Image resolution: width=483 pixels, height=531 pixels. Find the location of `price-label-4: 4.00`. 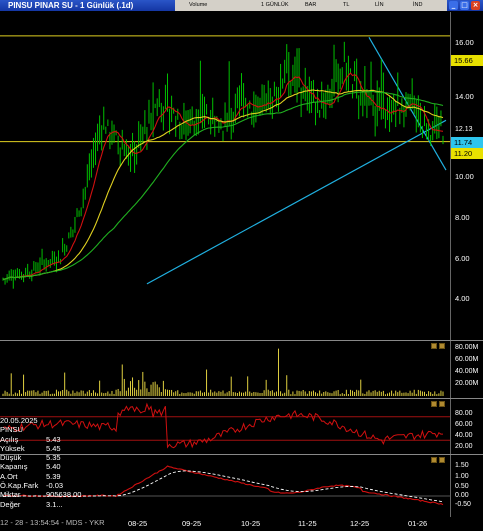

price-label-4: 4.00 is located at coordinates (462, 298).